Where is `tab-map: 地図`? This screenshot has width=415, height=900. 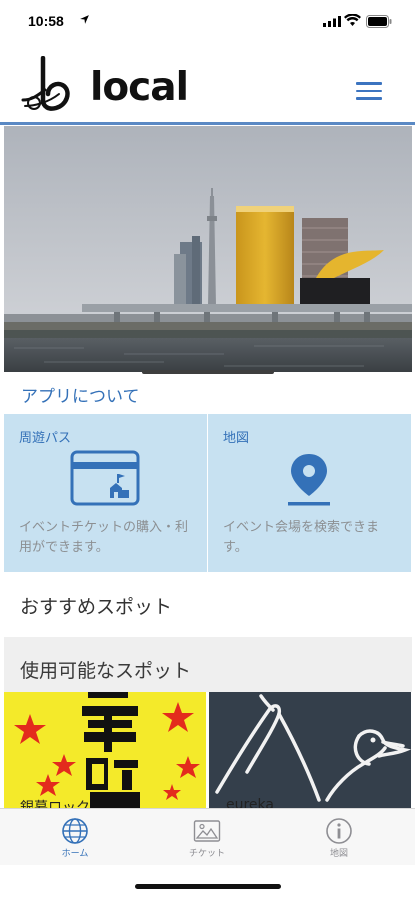
tab-map: 地図 is located at coordinates (339, 837).